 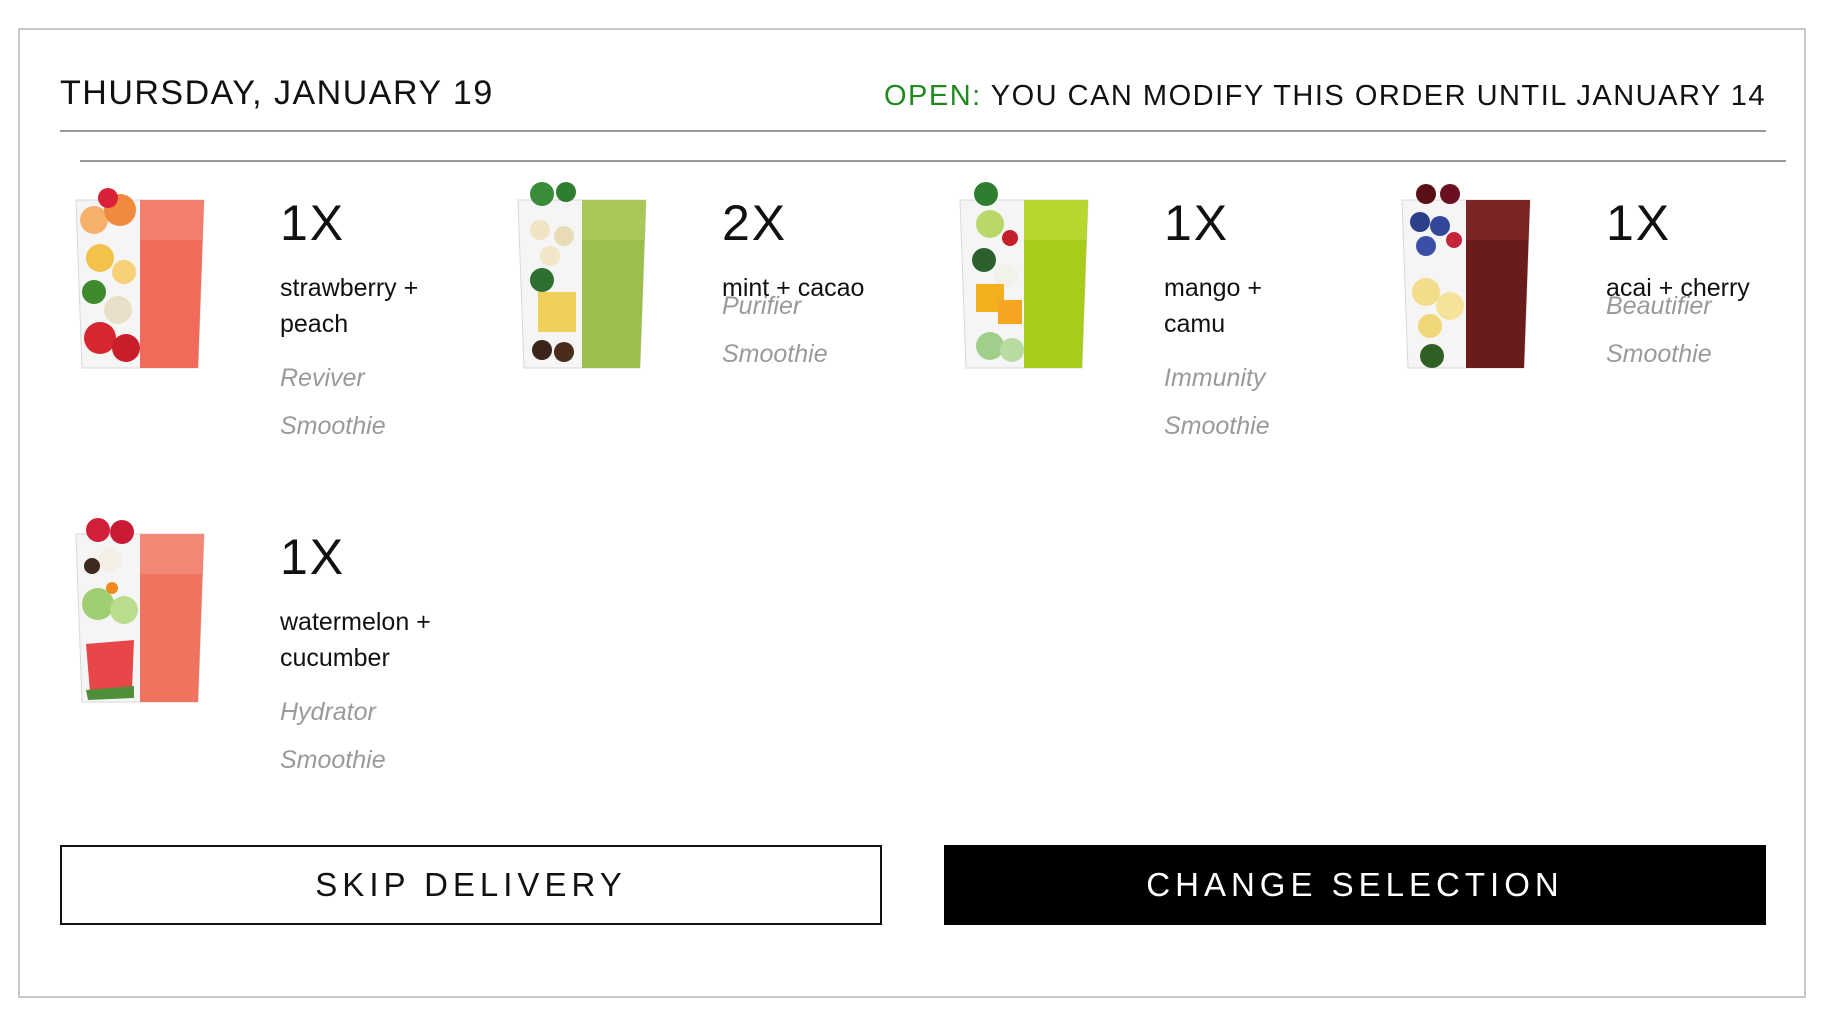 I want to click on smoothie-category: Immunity, so click(x=1215, y=378).